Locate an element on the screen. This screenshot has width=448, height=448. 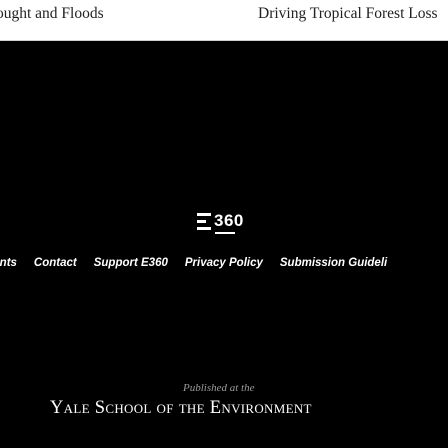
yale-school-link: Yale School of the Environment is located at coordinates (181, 408).